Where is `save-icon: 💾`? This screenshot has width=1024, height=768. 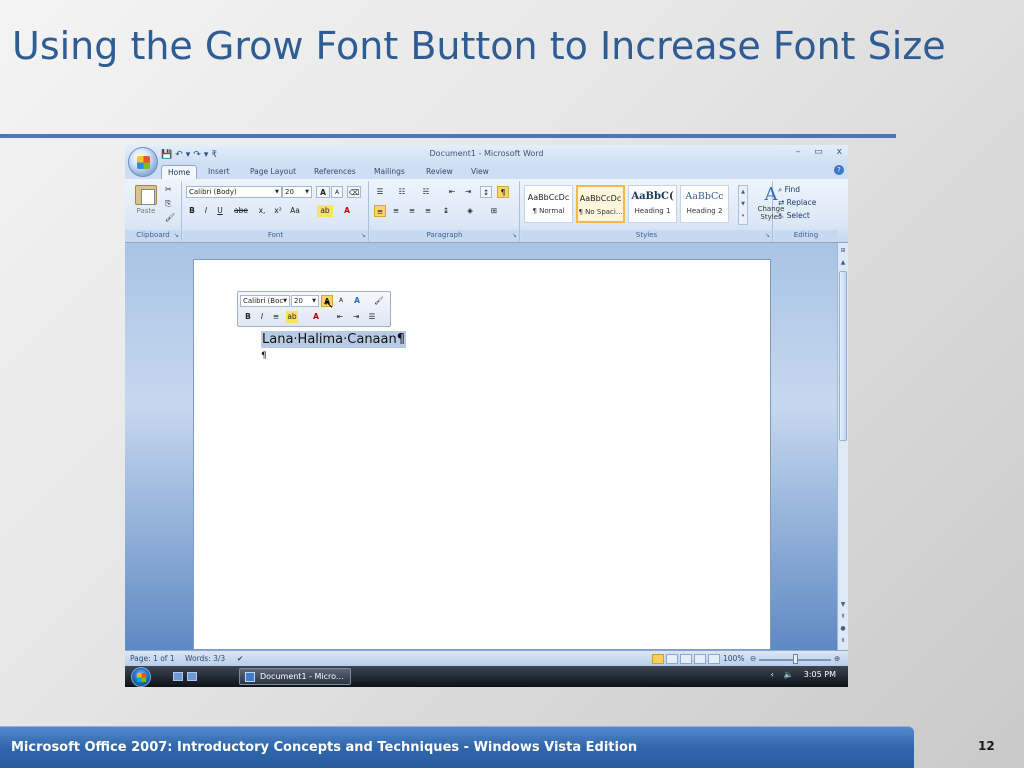 save-icon: 💾 is located at coordinates (166, 155).